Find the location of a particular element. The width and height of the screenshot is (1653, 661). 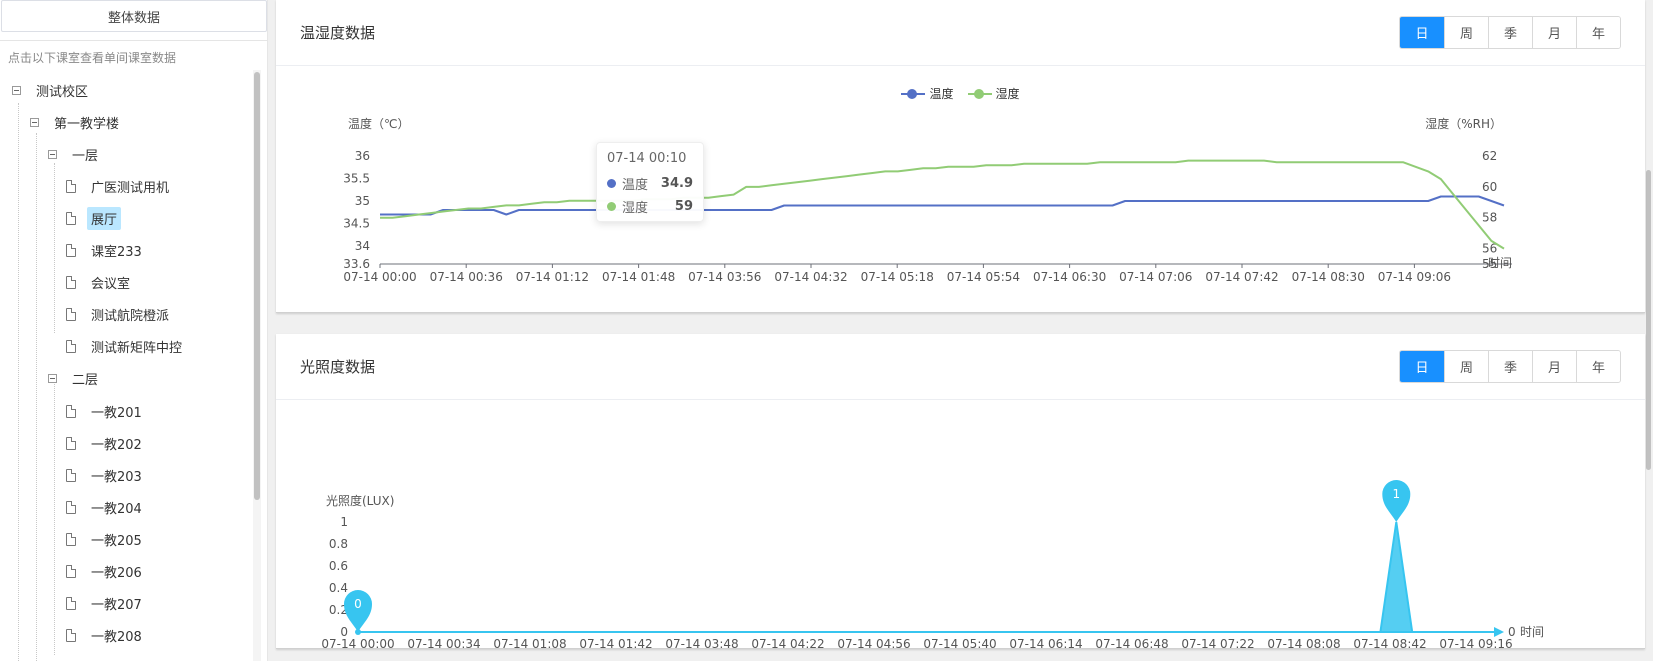

tree-item-label: 一教203 is located at coordinates (116, 477).